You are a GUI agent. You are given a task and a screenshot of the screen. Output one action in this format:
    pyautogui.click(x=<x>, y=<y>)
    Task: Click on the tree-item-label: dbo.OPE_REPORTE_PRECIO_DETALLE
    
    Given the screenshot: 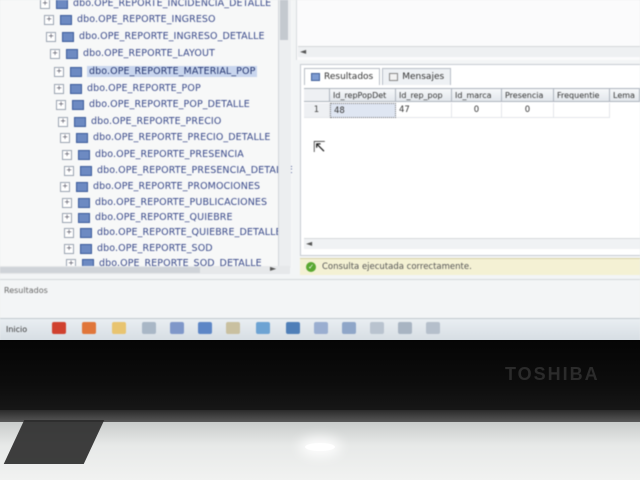 What is the action you would take?
    pyautogui.click(x=182, y=137)
    